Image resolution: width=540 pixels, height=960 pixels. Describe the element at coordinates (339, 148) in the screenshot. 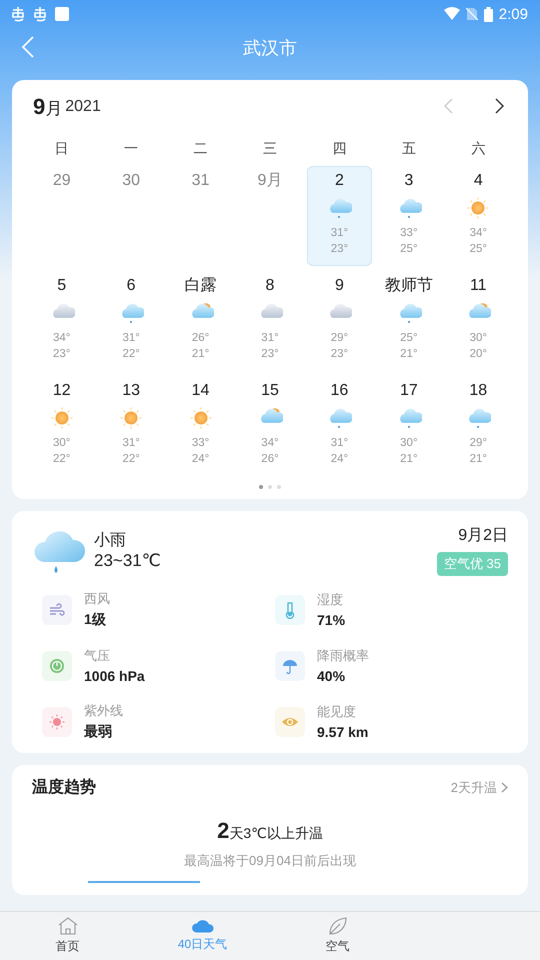

I see `weekday-label: 四` at that location.